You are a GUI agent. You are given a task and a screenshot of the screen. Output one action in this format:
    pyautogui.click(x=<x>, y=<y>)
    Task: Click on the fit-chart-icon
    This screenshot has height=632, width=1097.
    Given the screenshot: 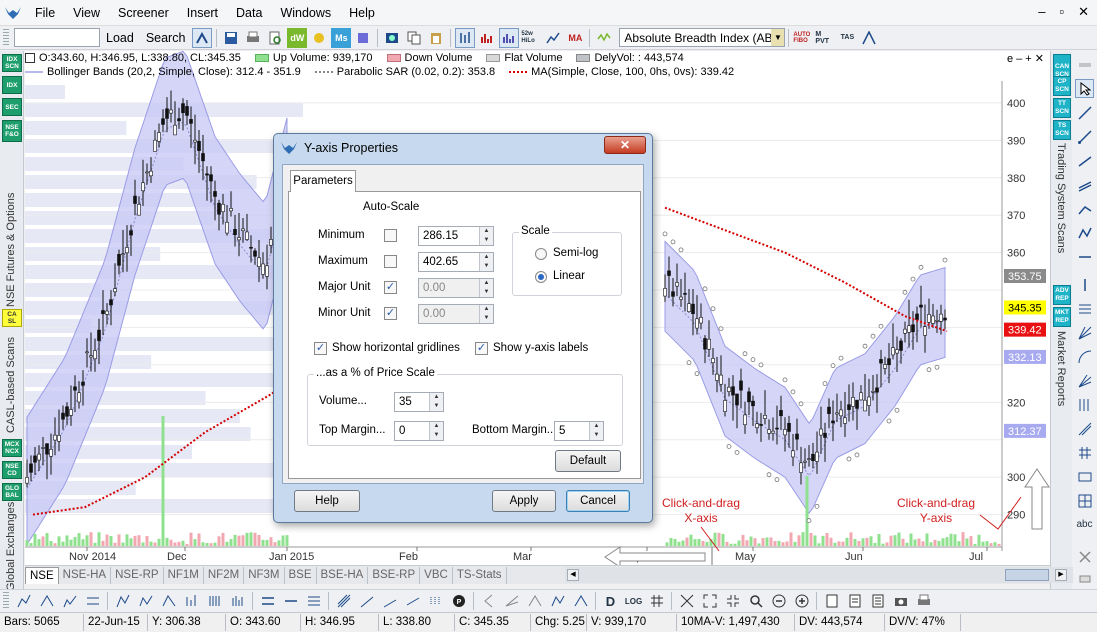 What is the action you would take?
    pyautogui.click(x=686, y=601)
    